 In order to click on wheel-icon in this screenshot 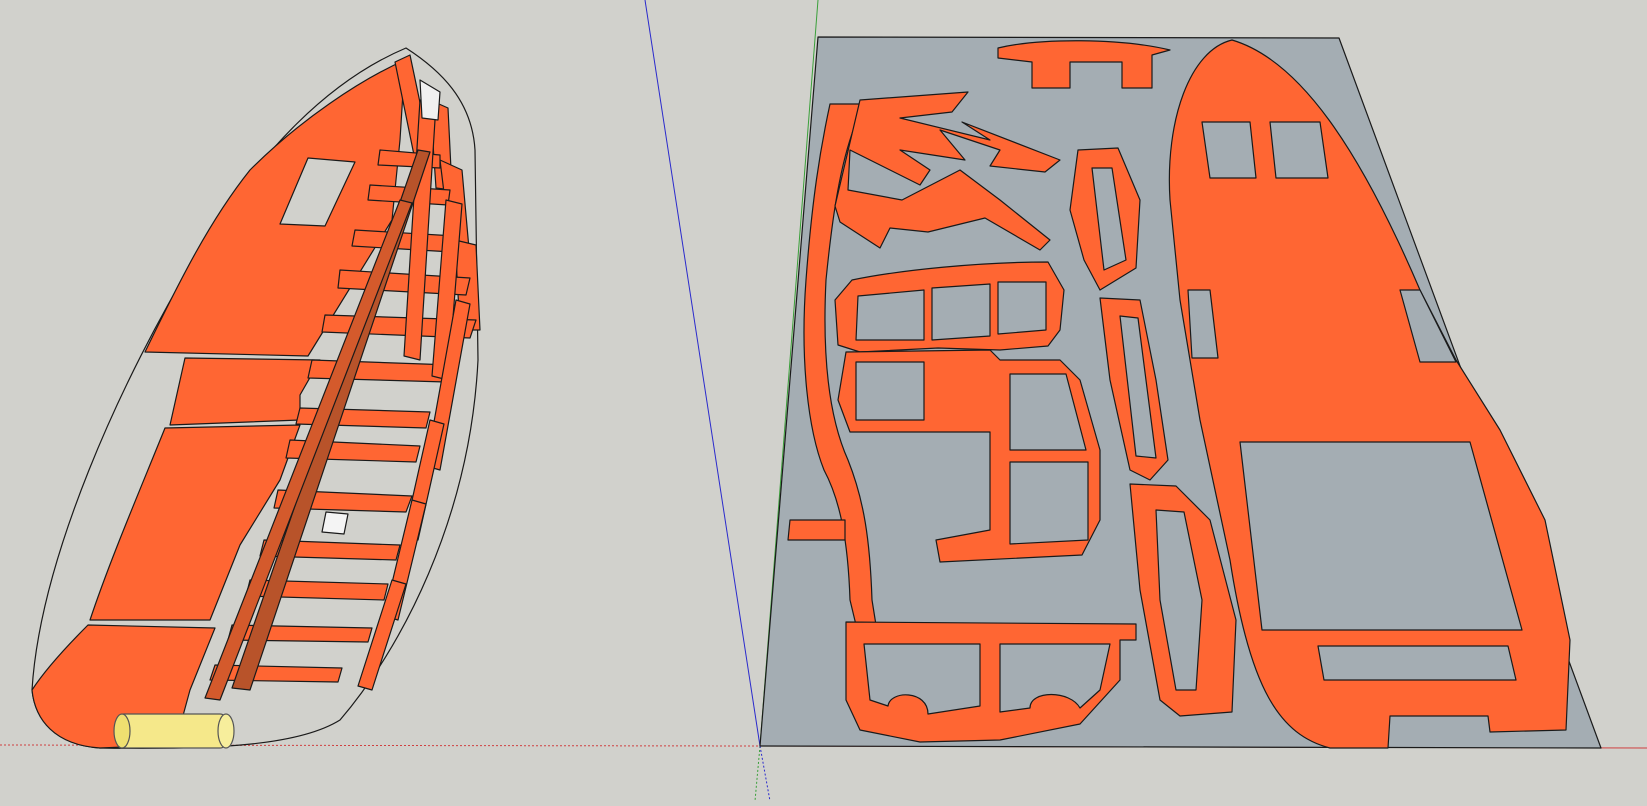, I will do `click(174, 731)`.